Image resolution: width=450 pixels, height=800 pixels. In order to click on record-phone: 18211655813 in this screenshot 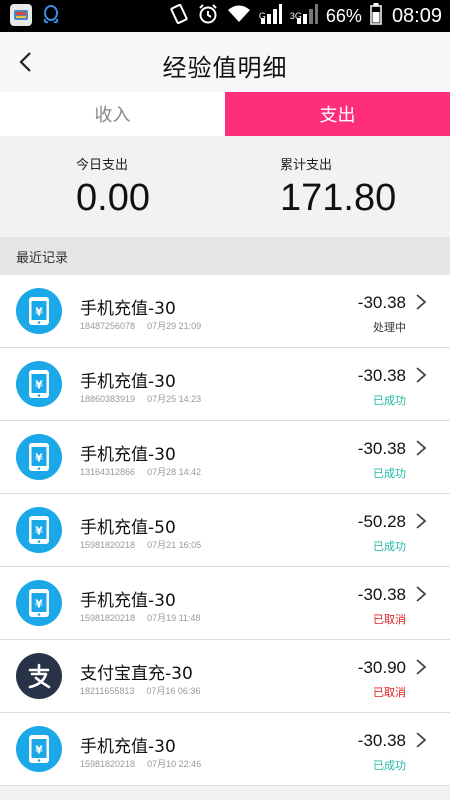, I will do `click(107, 691)`.